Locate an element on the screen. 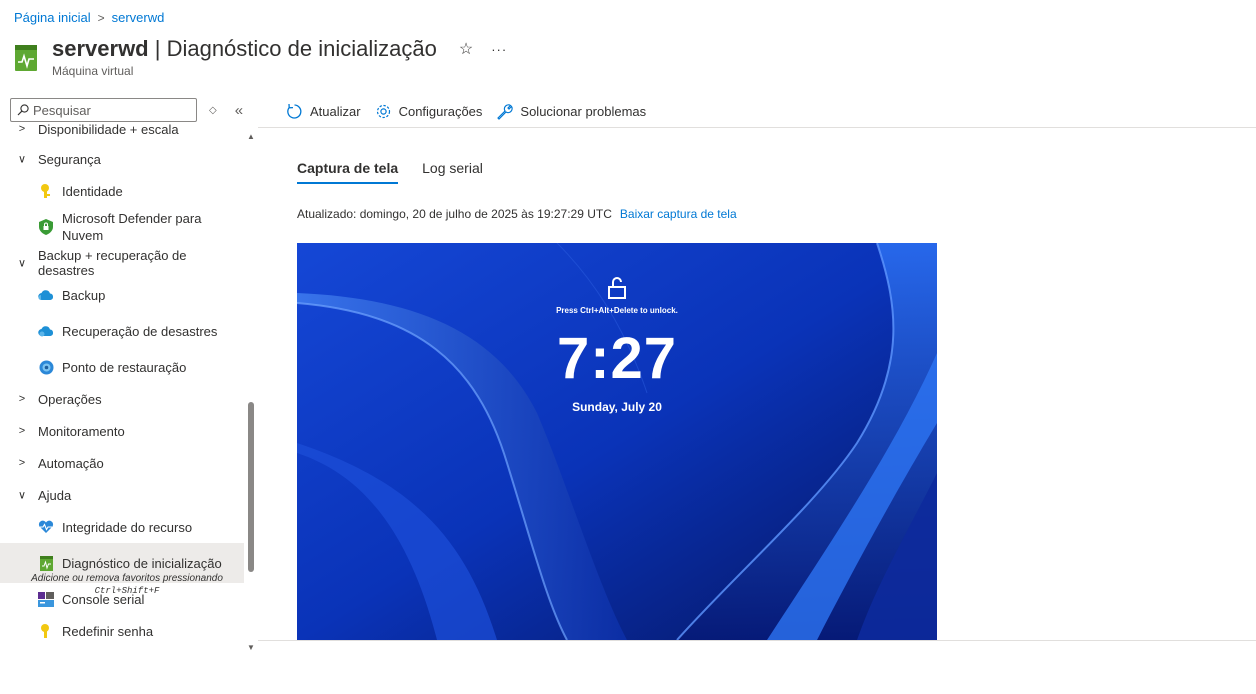  sidebar-item-label: Recuperação de desastres is located at coordinates (140, 331).